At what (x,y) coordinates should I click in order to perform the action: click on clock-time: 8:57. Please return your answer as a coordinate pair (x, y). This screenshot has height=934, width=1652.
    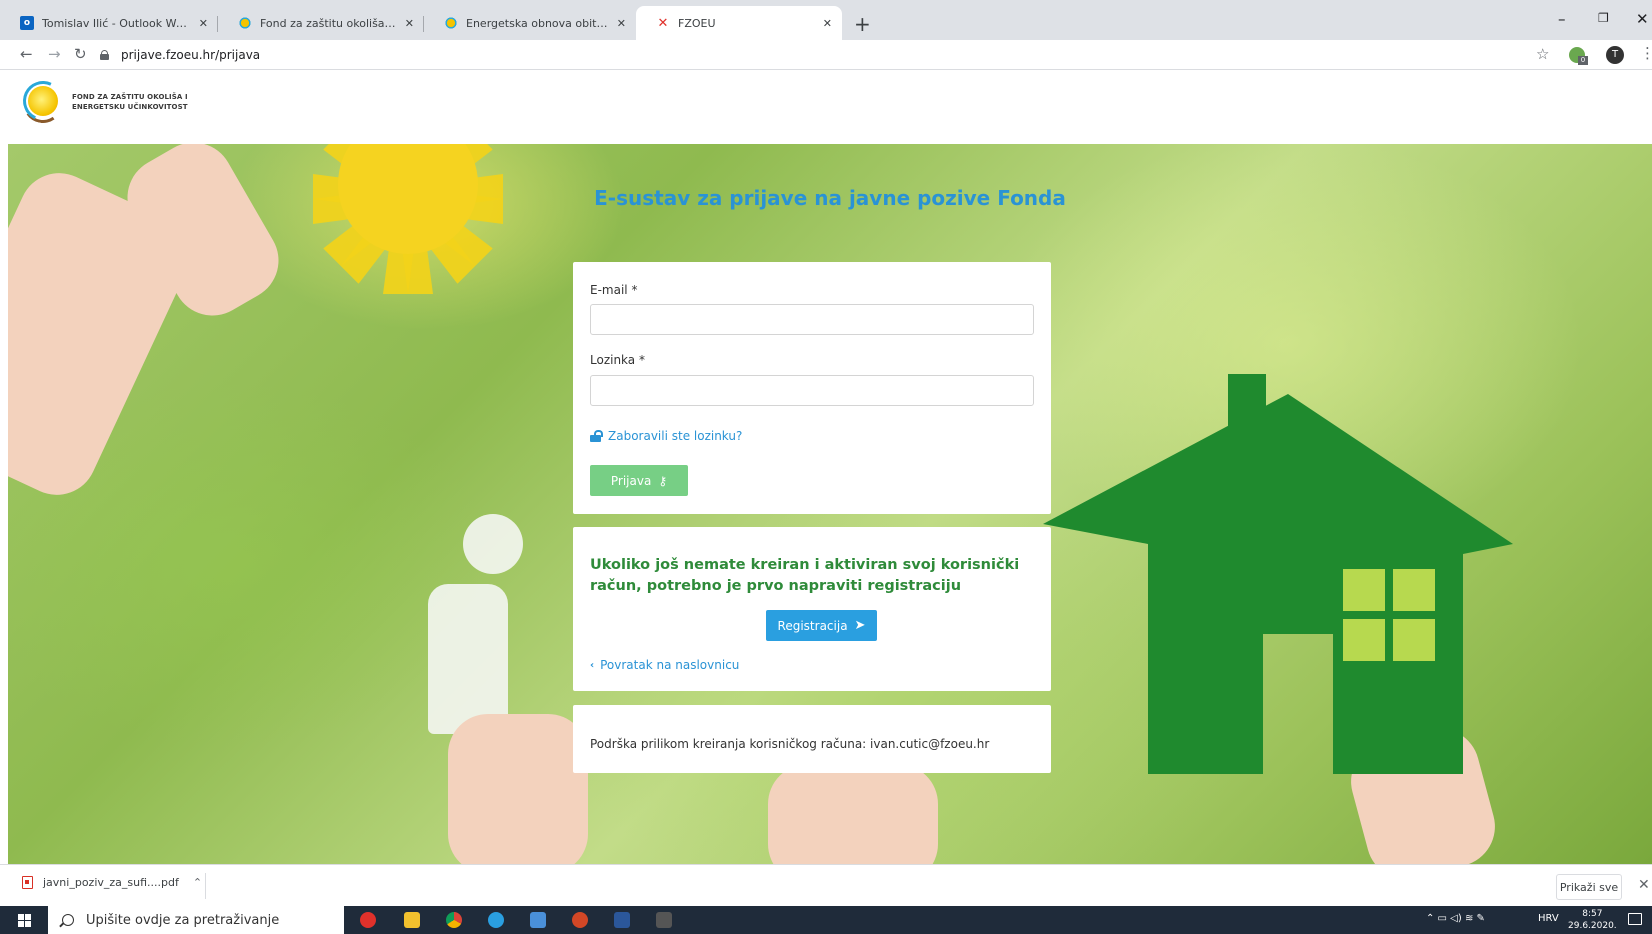
    Looking at the image, I should click on (1592, 914).